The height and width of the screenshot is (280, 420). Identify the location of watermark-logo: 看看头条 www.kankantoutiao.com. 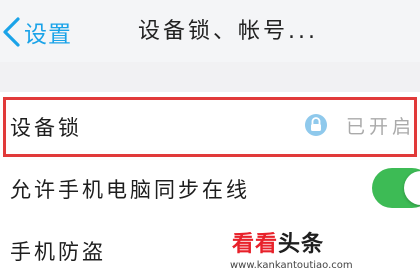
(291, 251).